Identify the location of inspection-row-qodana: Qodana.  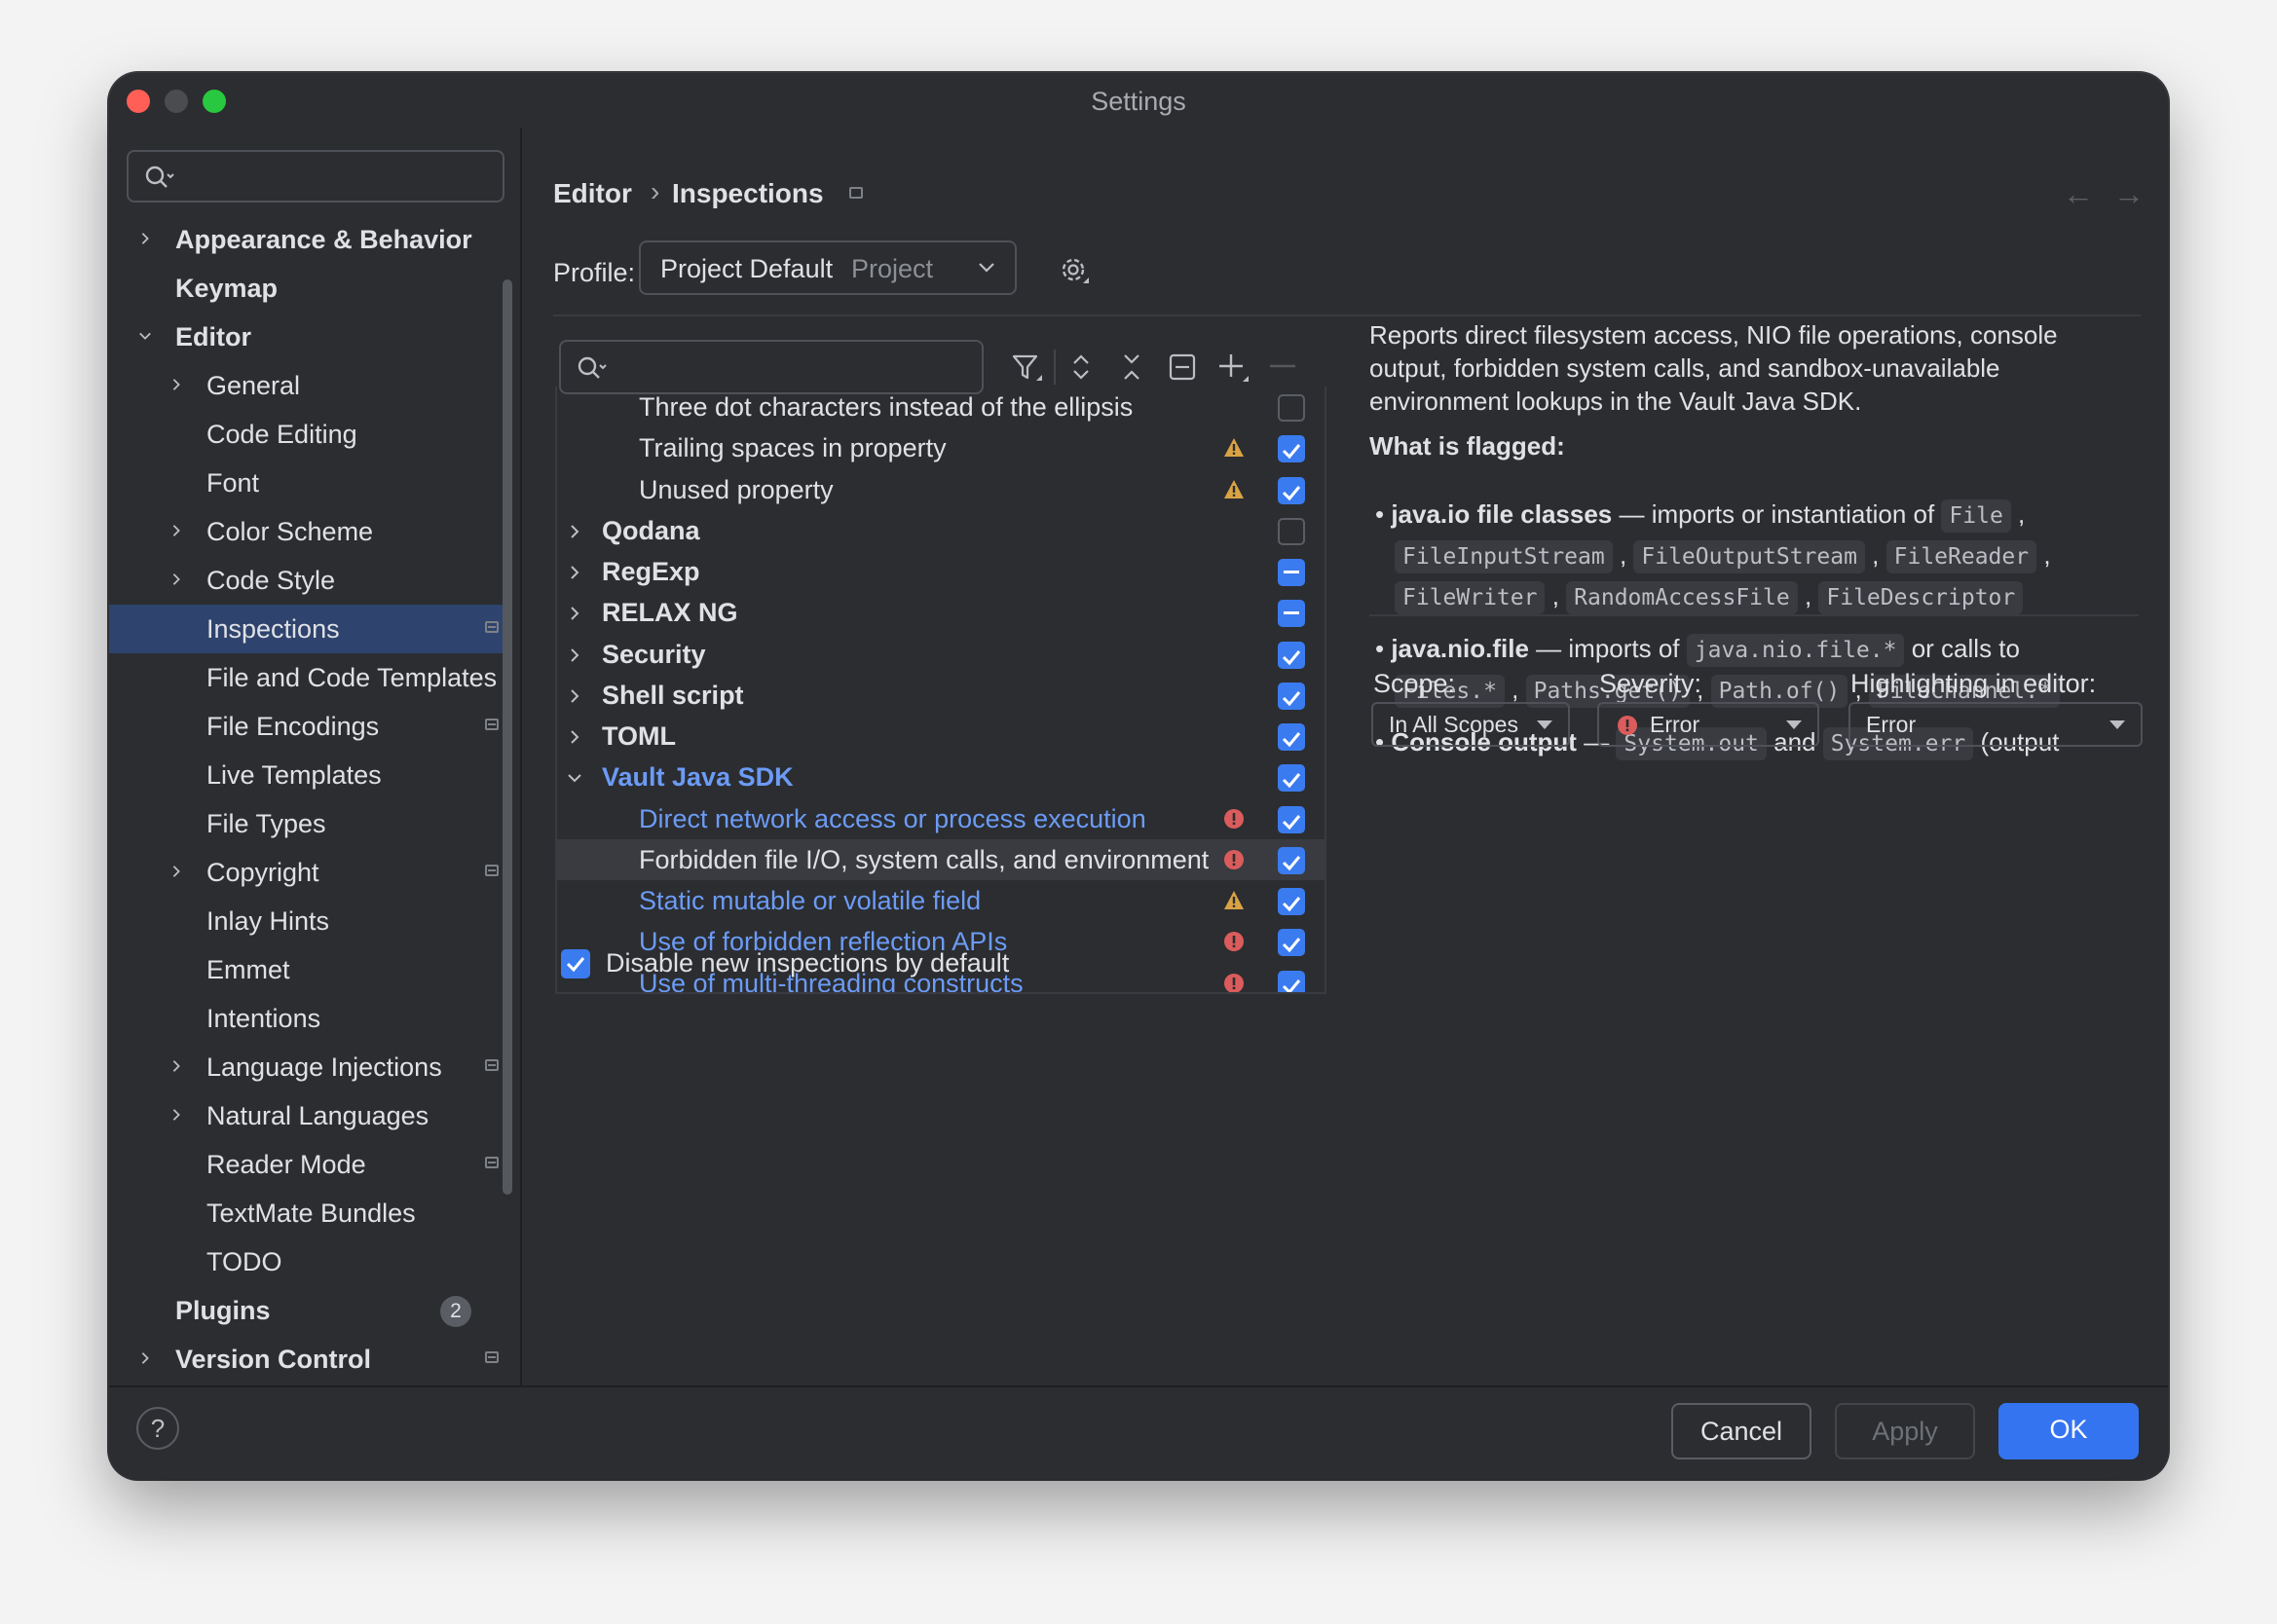
(941, 530).